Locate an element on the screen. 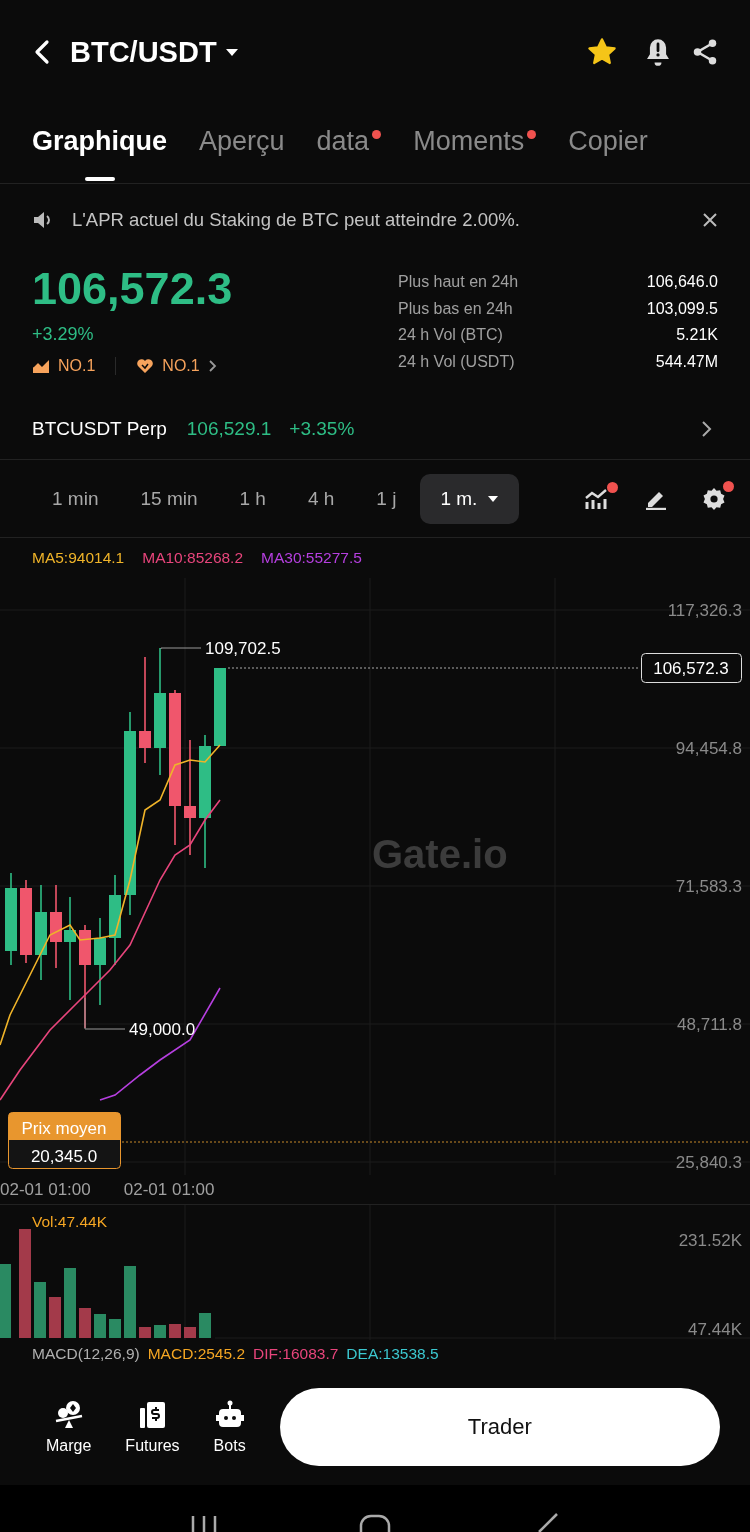 The width and height of the screenshot is (750, 1532). volume-axis-label: 47.44K is located at coordinates (715, 1329).